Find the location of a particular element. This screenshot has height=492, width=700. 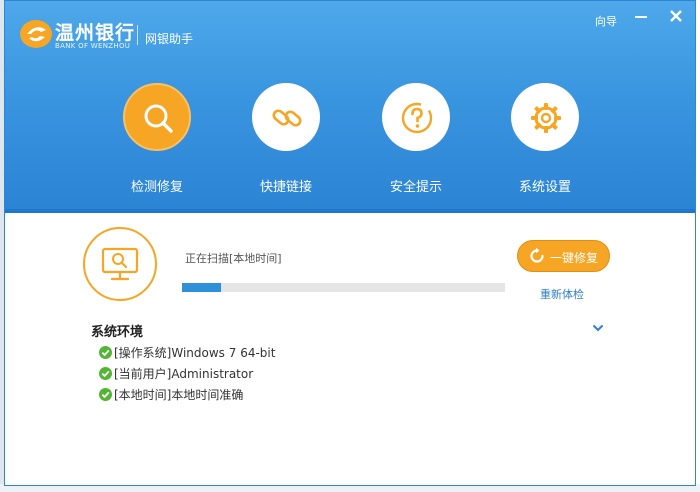

scan-status-text: 正在扫描[本地时间] is located at coordinates (233, 258).